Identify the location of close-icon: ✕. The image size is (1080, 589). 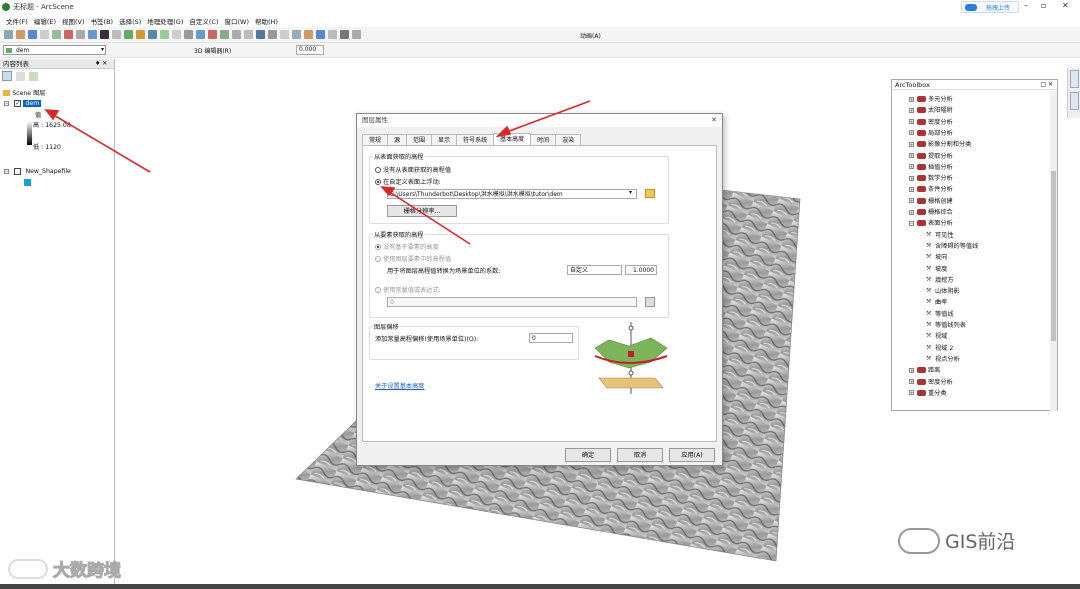
(1065, 5).